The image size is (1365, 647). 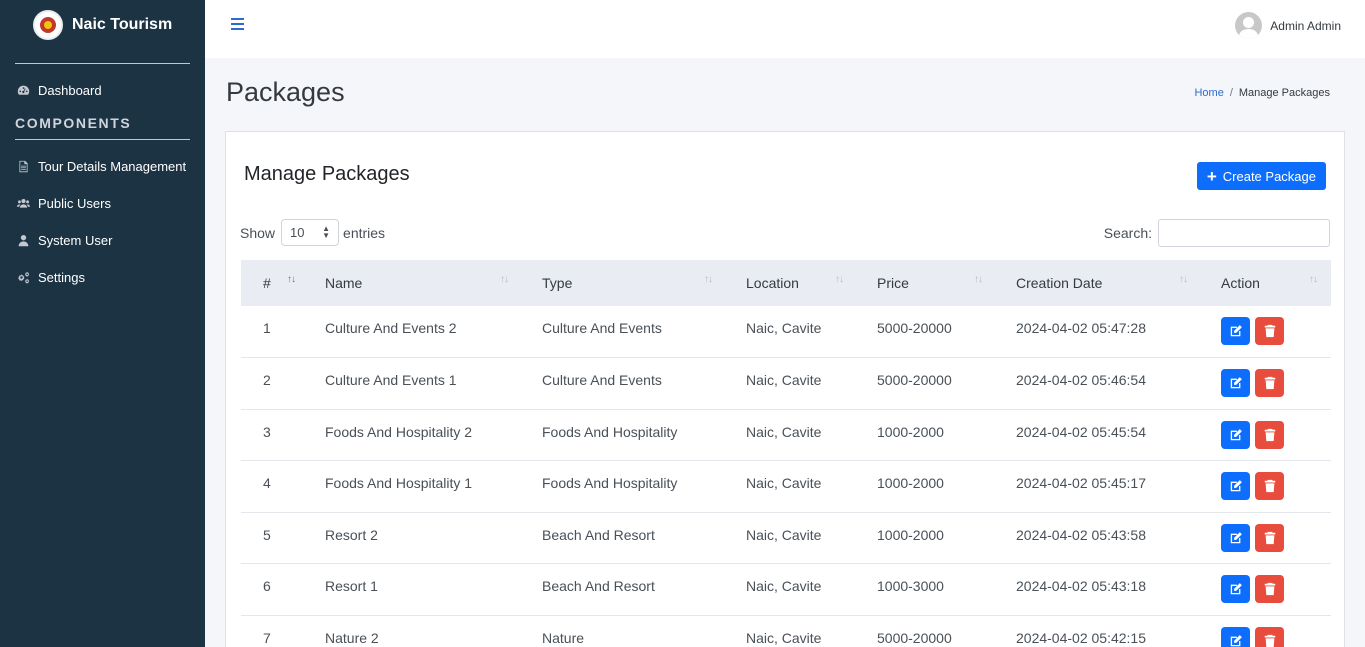 What do you see at coordinates (1098, 332) in the screenshot?
I see `cell-creation-date: 2024-04-02 05:47:28` at bounding box center [1098, 332].